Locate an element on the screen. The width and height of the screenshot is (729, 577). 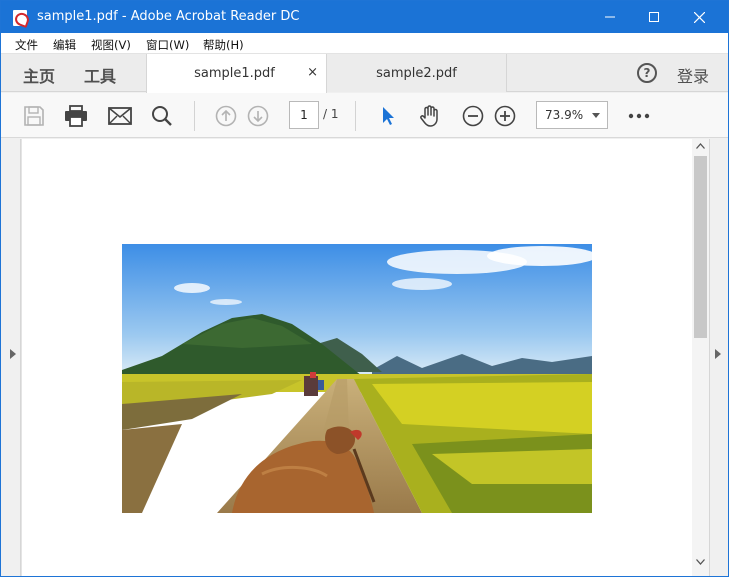
scrollbar-thumb is located at coordinates (700, 247).